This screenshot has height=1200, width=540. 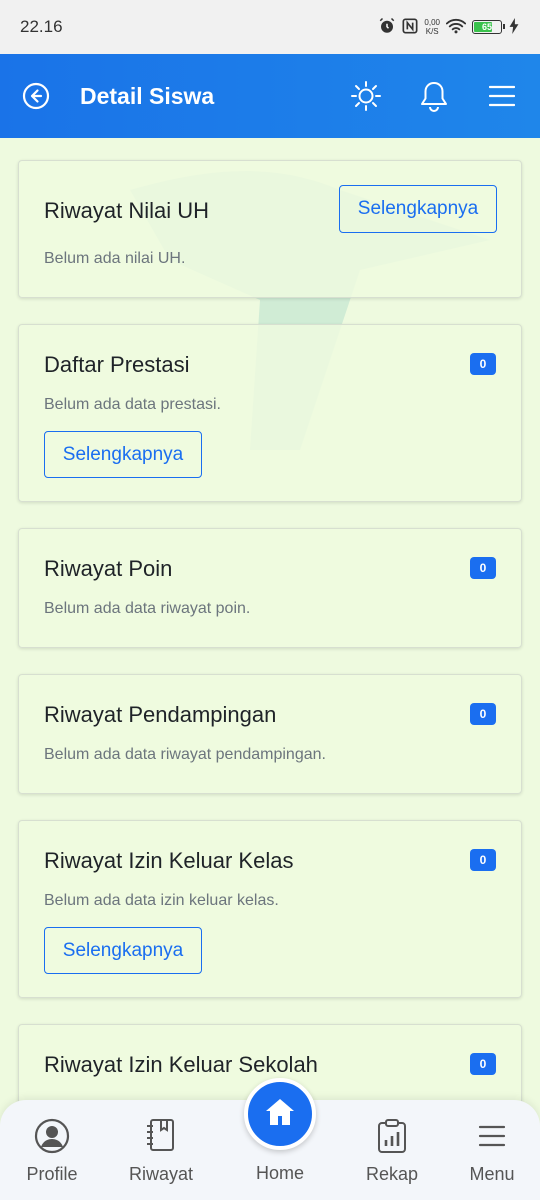 What do you see at coordinates (387, 27) in the screenshot?
I see `alarm-icon` at bounding box center [387, 27].